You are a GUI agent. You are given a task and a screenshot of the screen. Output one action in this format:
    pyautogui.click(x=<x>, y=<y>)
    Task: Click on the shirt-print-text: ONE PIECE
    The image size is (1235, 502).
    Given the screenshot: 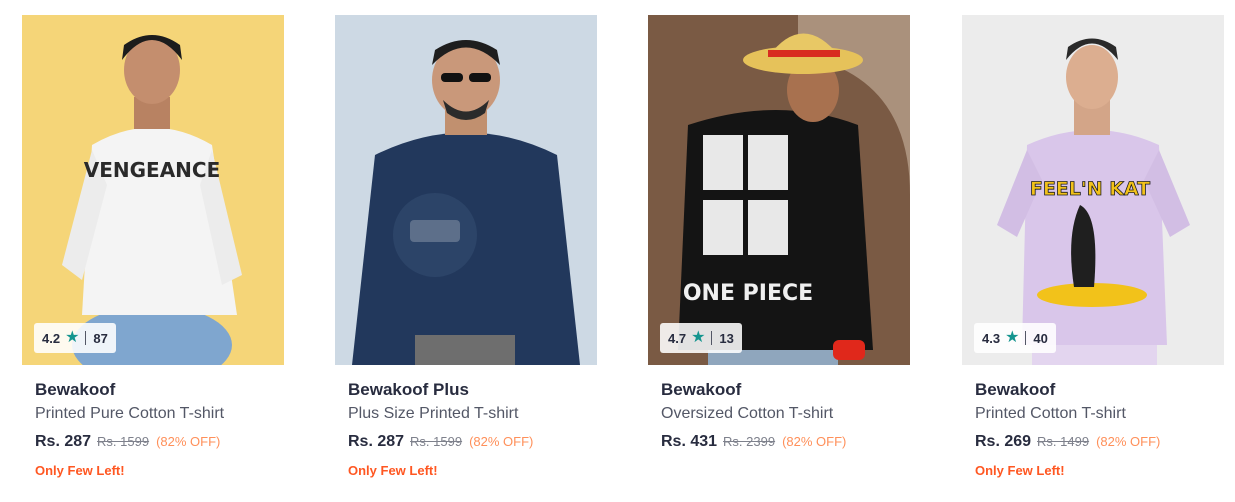 What is the action you would take?
    pyautogui.click(x=748, y=293)
    